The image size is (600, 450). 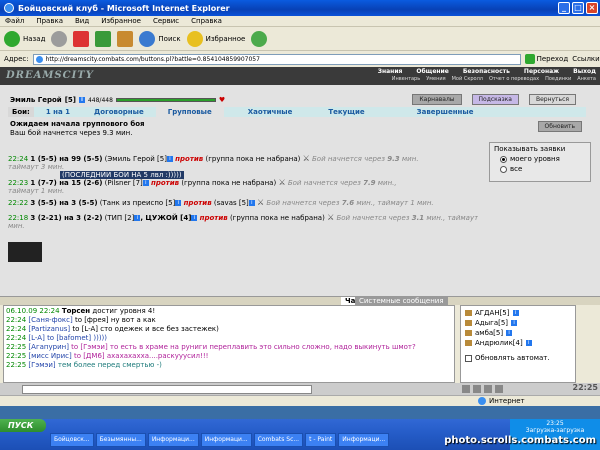 I want to click on tab-chaotic: Хаотичные, so click(x=264, y=112).